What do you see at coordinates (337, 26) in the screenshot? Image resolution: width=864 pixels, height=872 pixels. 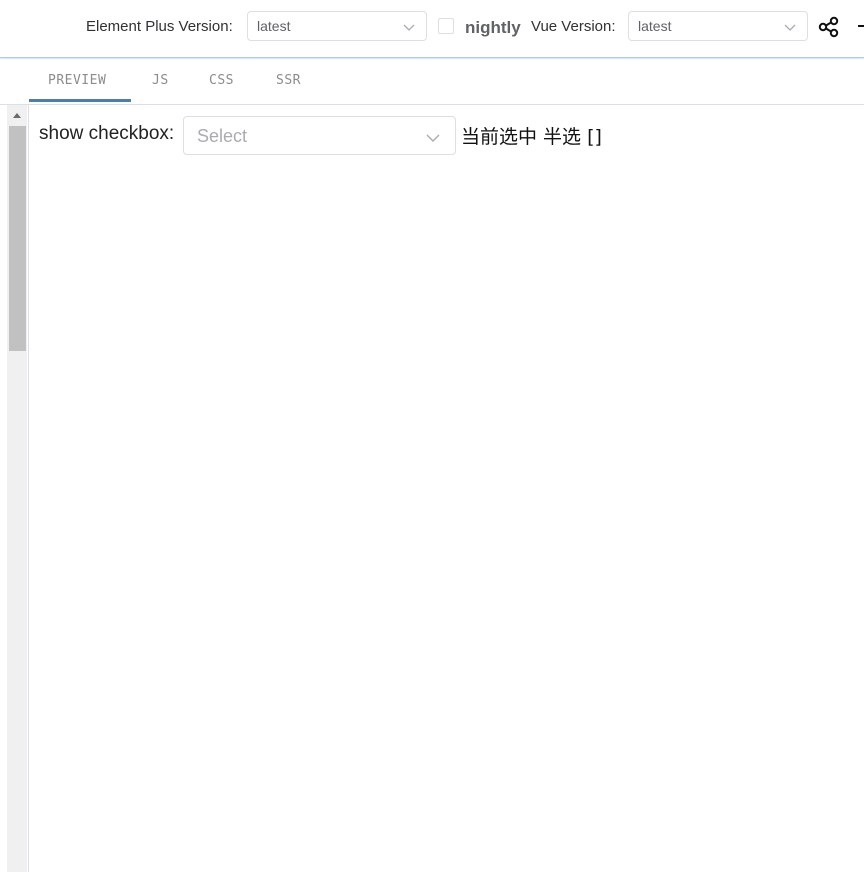 I see `element-plus-version-select: latest` at bounding box center [337, 26].